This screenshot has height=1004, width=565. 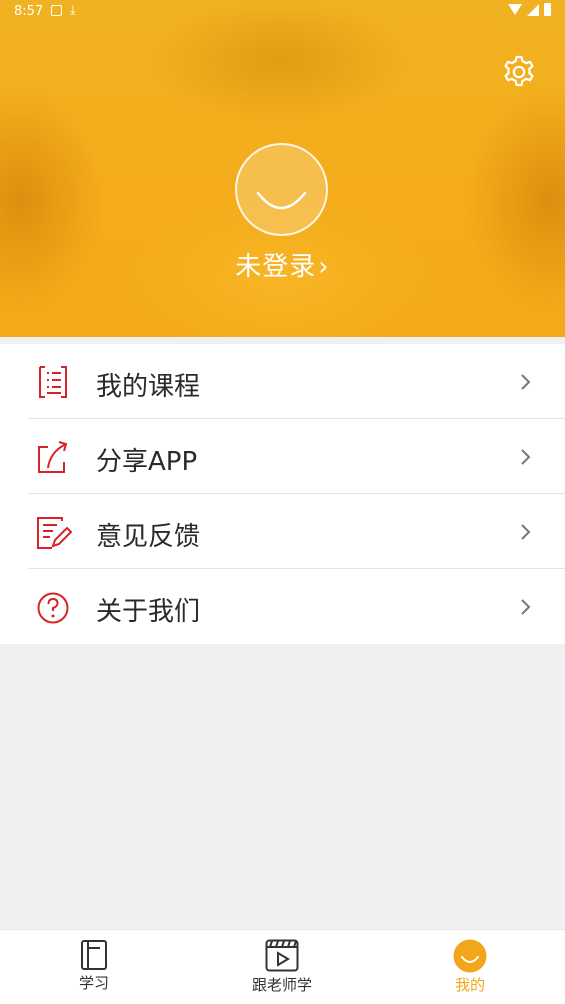 What do you see at coordinates (547, 9) in the screenshot?
I see `battery-icon` at bounding box center [547, 9].